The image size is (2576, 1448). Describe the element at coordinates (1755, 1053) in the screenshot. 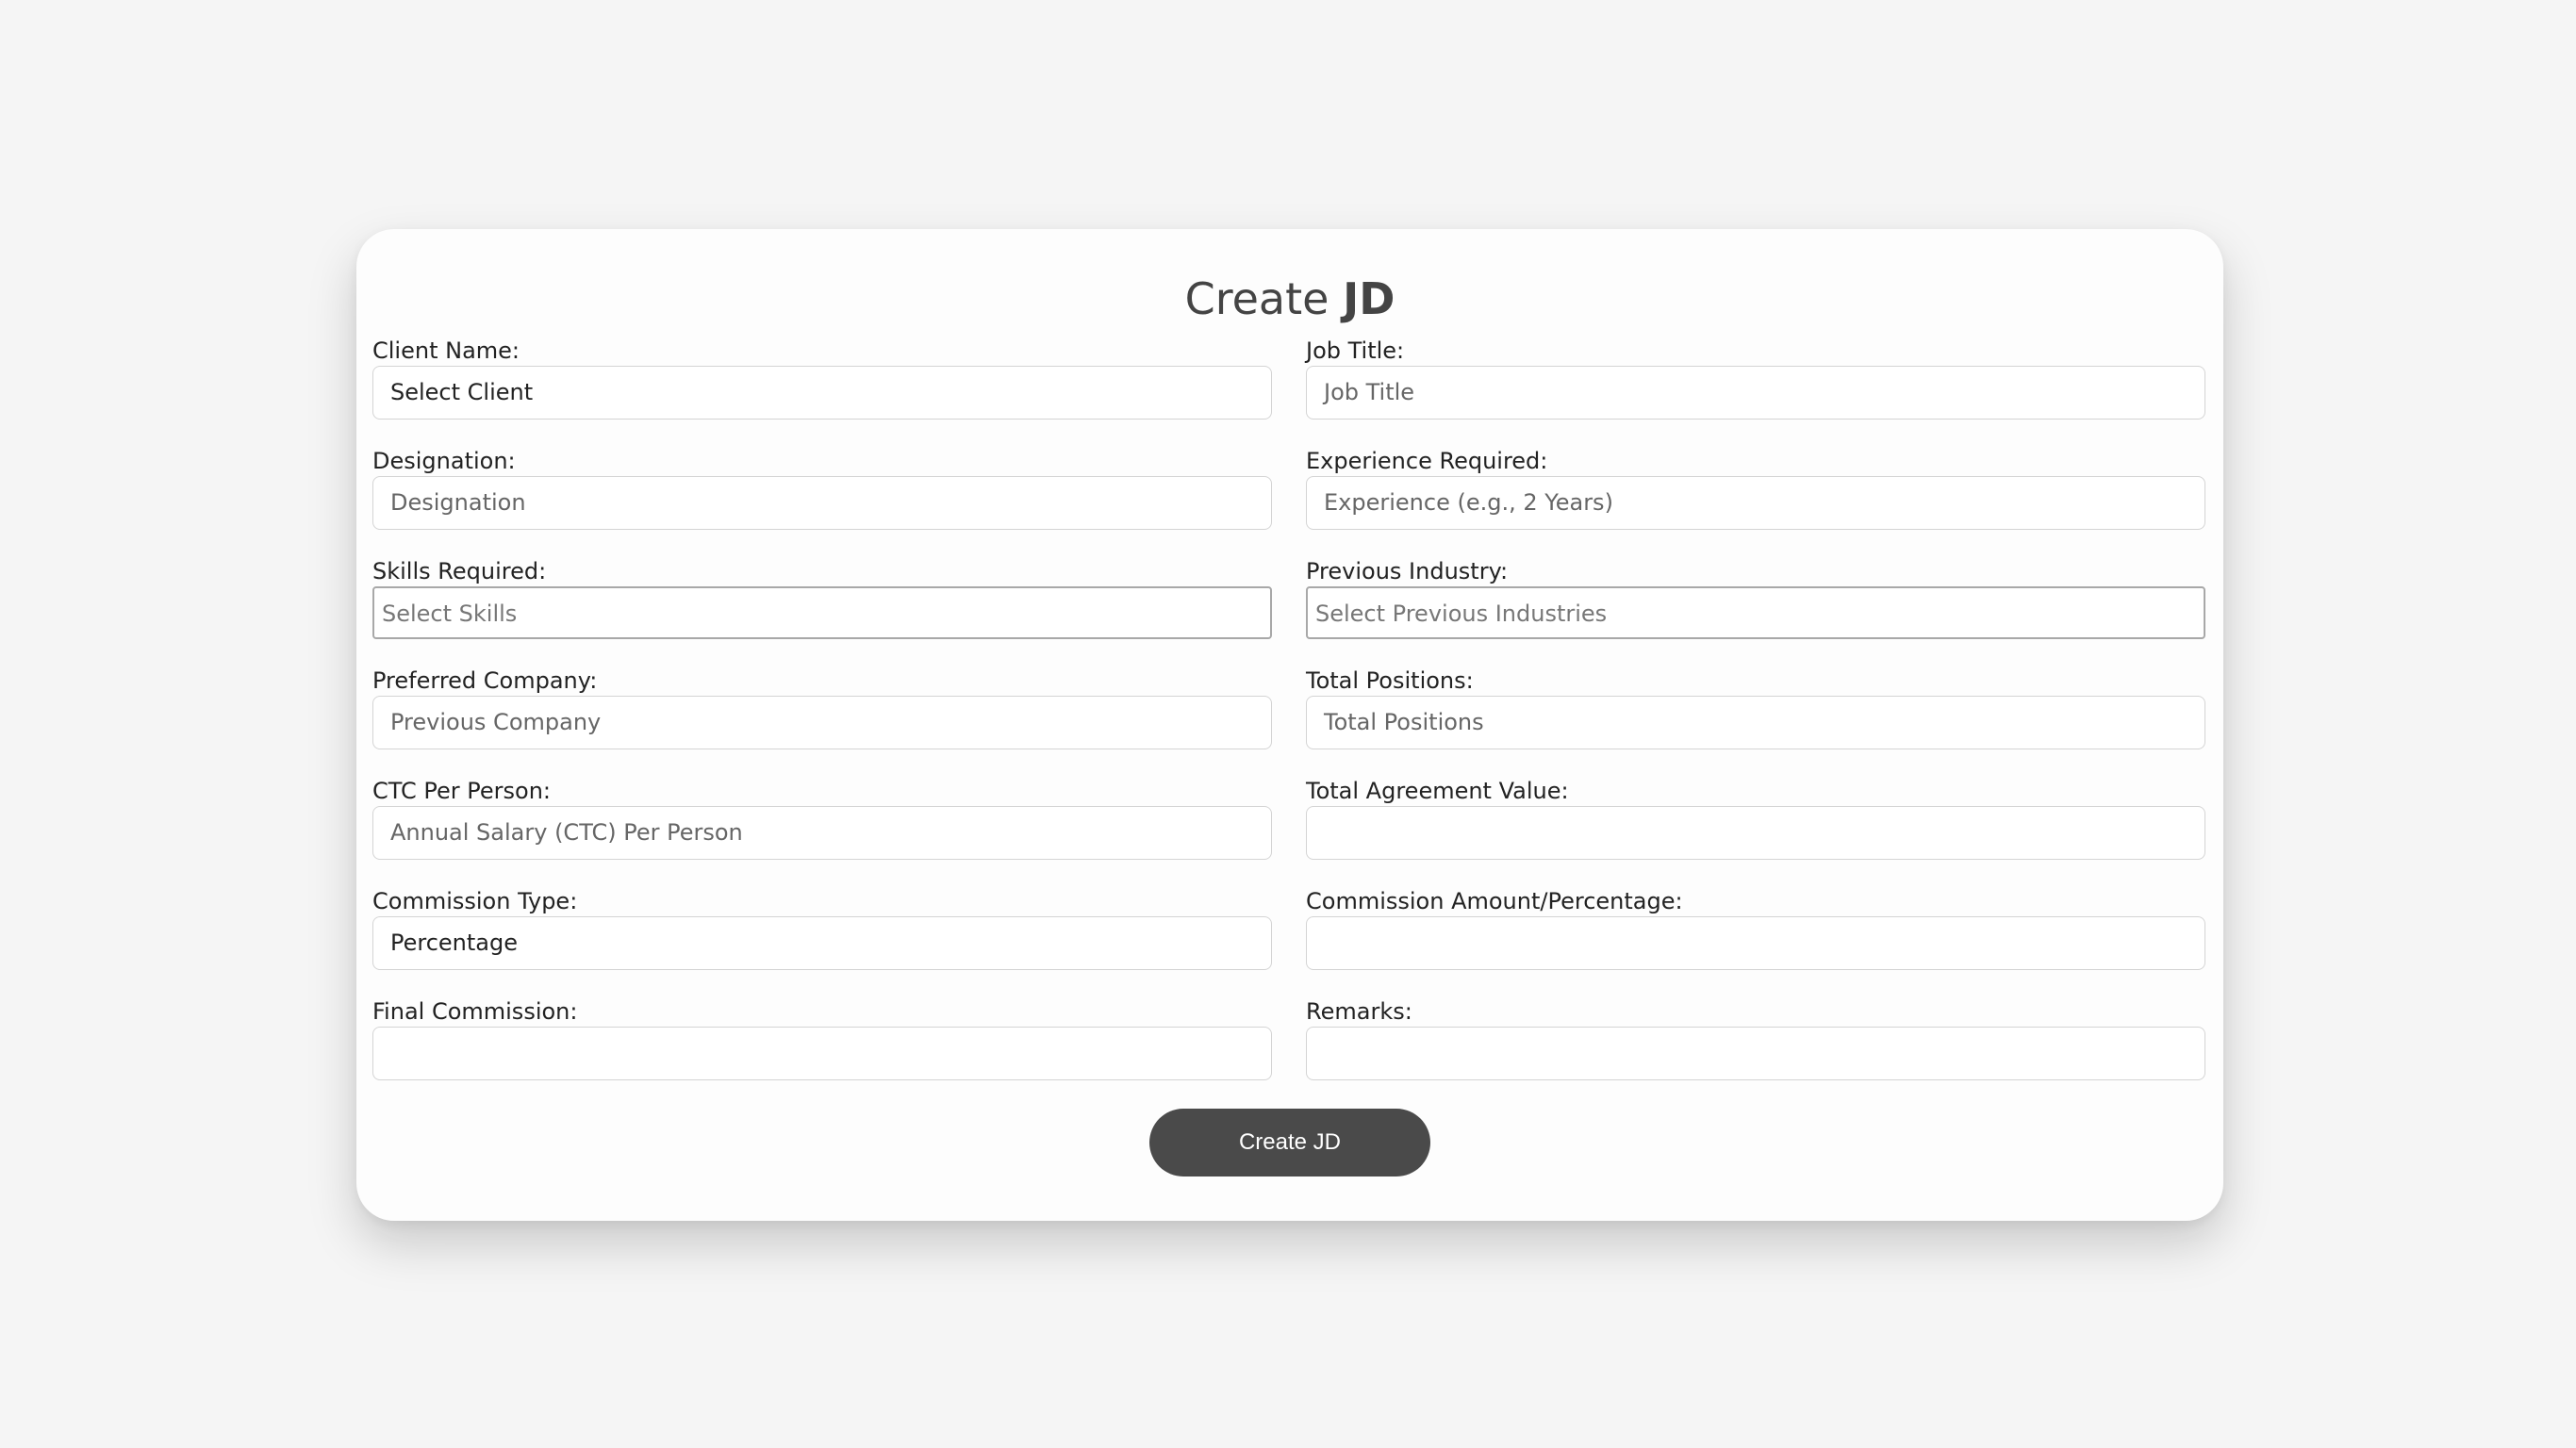

I see `remarks-input` at that location.